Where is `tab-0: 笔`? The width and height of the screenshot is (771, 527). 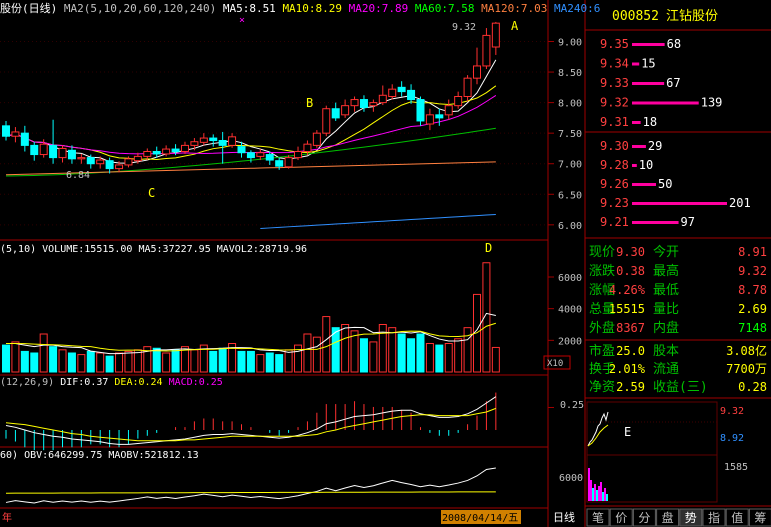 tab-0: 笔 is located at coordinates (598, 517).